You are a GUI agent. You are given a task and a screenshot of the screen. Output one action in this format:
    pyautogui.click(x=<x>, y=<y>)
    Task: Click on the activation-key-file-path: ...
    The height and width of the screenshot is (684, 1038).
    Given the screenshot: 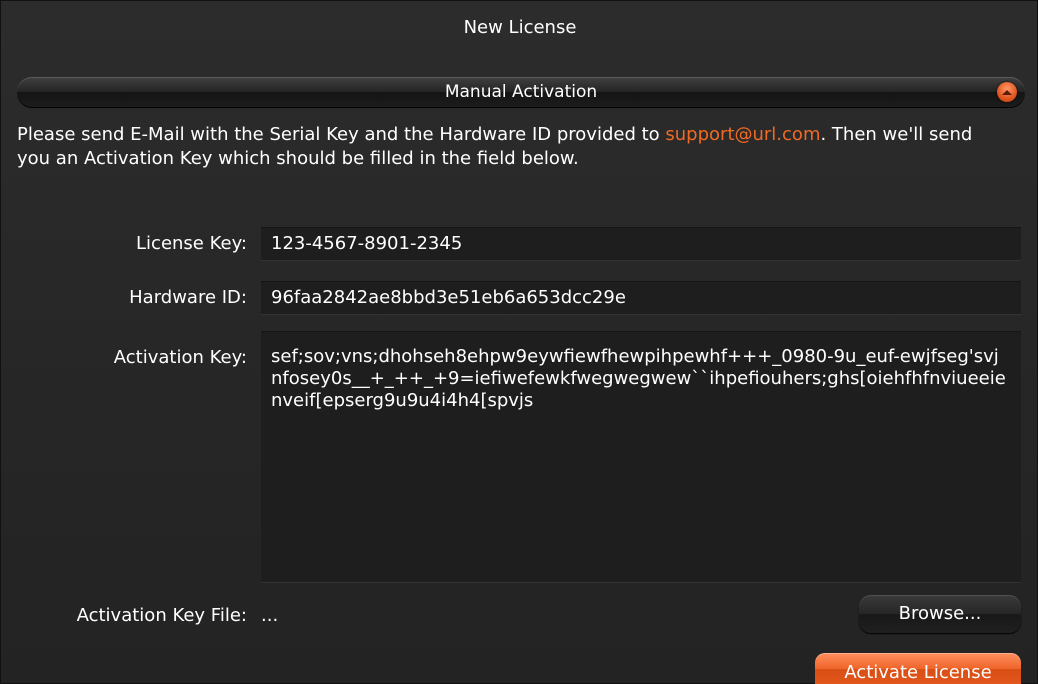 What is the action you would take?
    pyautogui.click(x=270, y=615)
    